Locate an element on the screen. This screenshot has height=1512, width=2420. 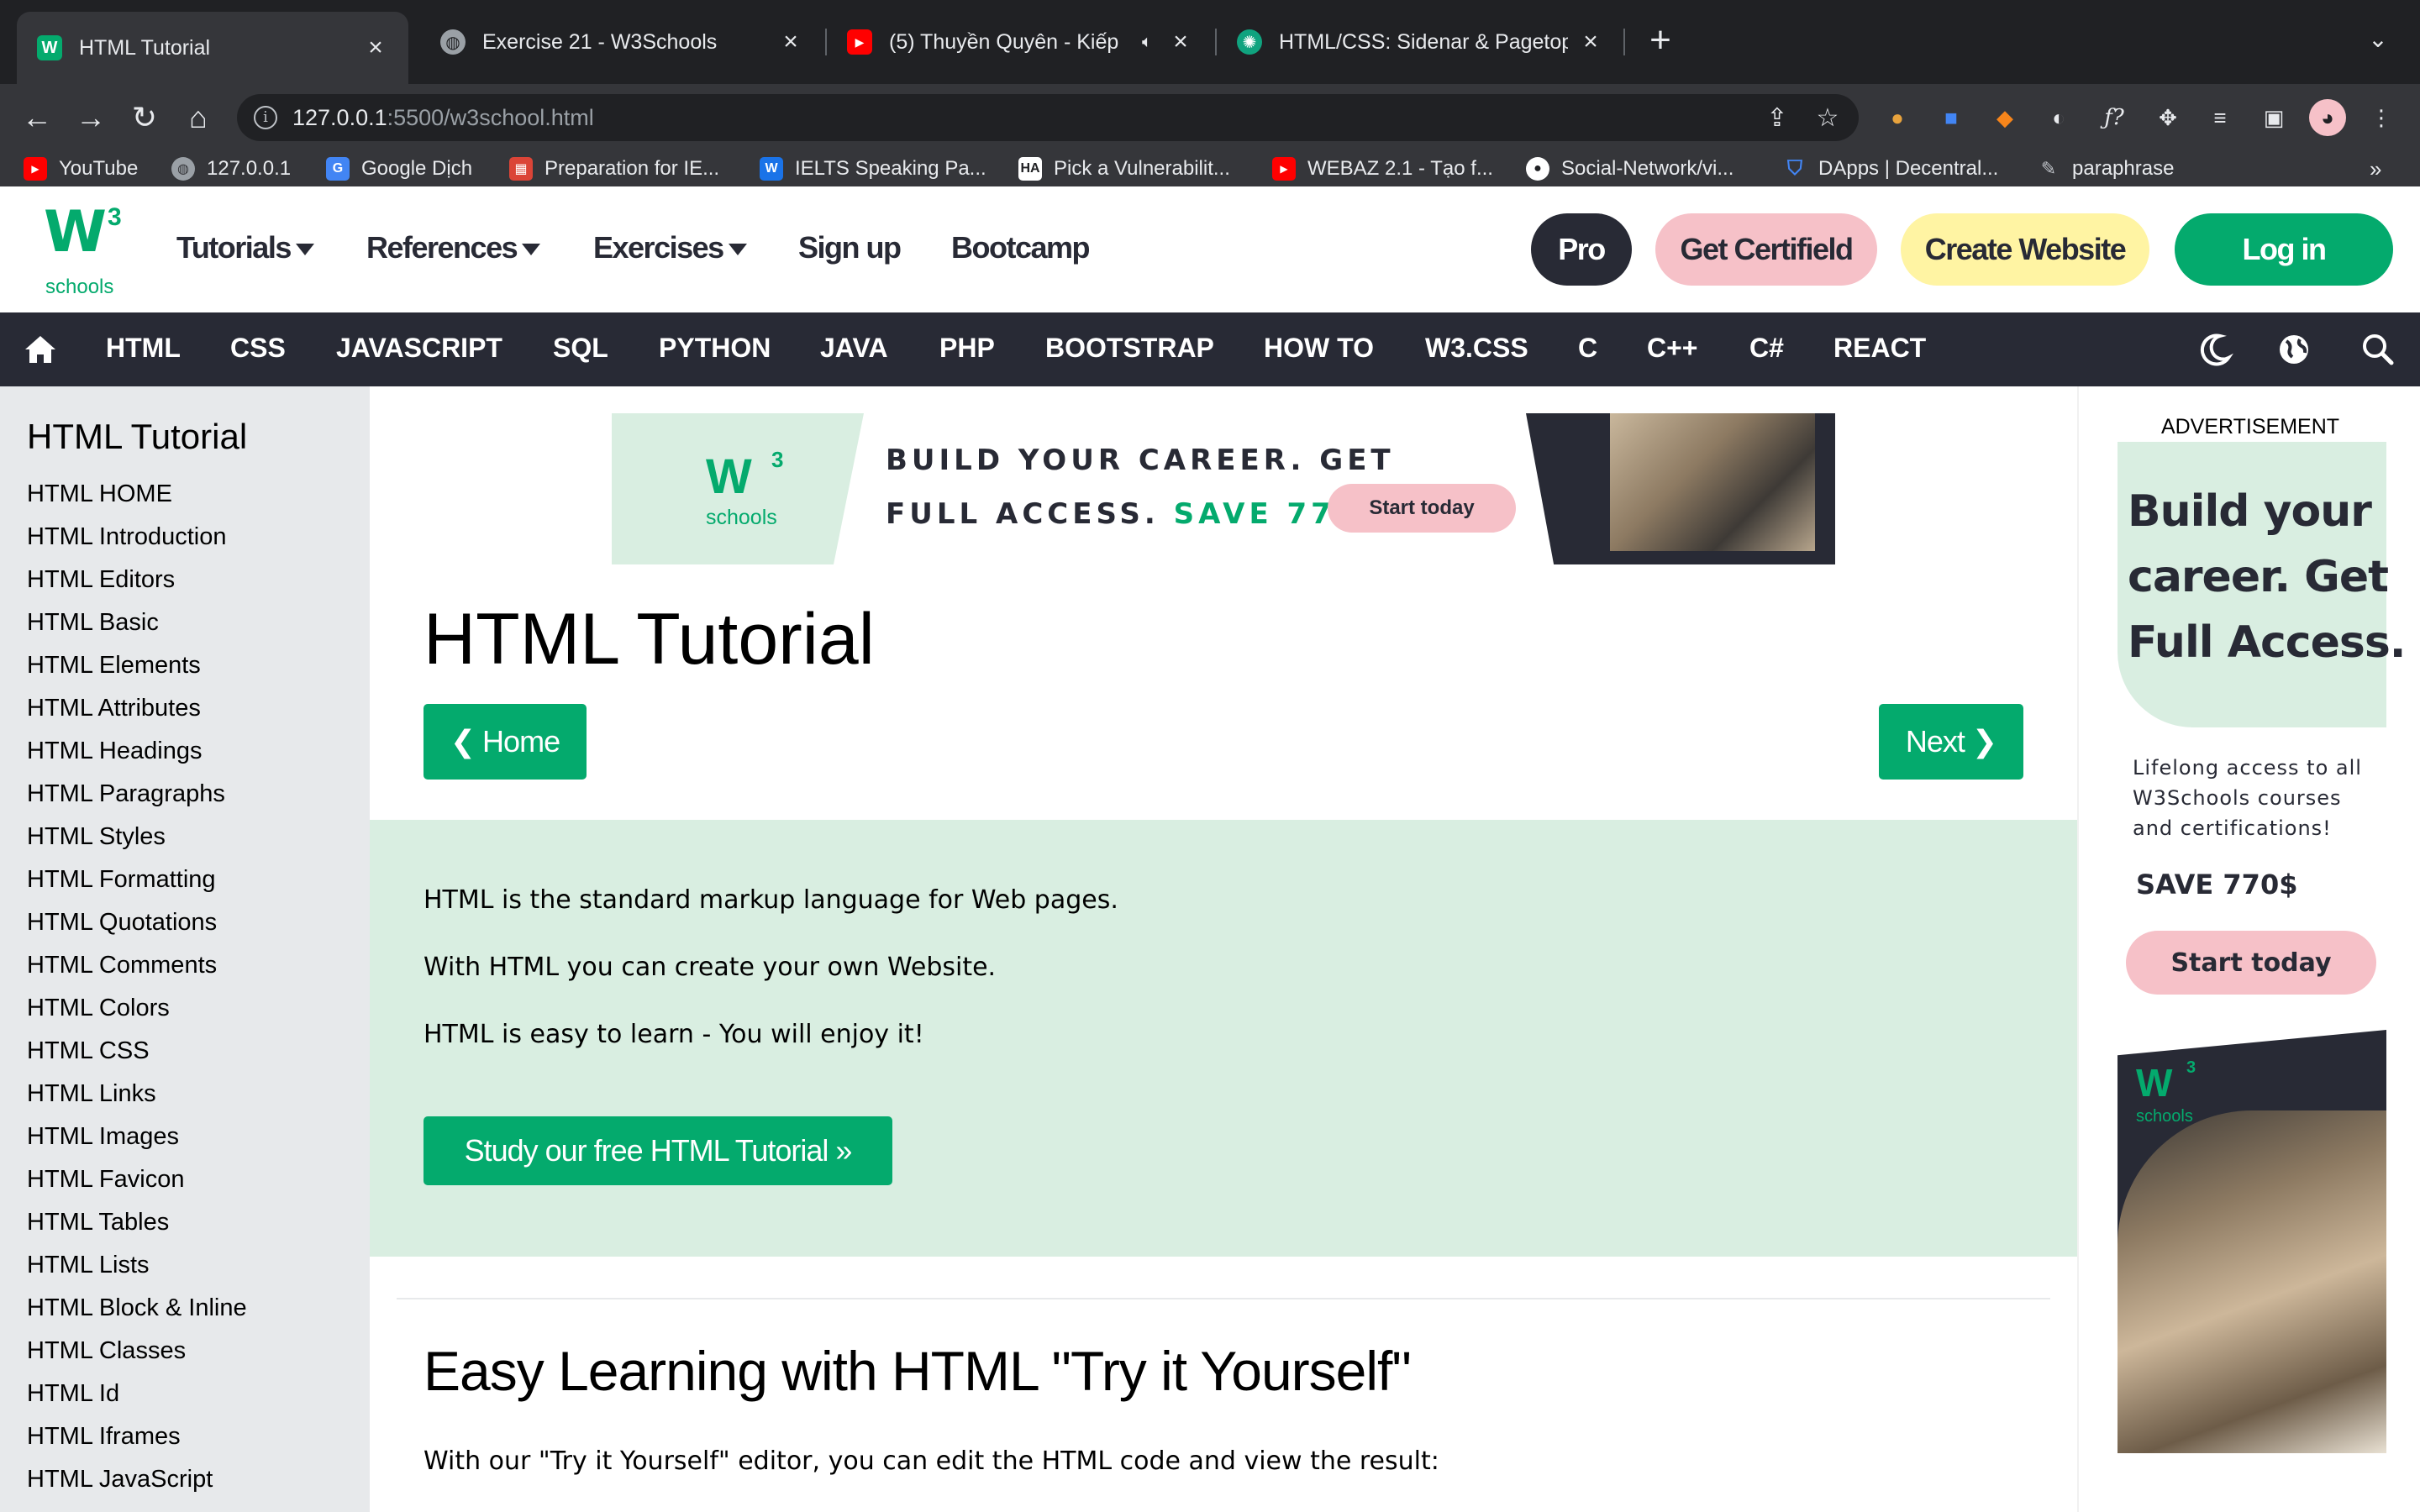
home-icon: ⌂ is located at coordinates (199, 117).